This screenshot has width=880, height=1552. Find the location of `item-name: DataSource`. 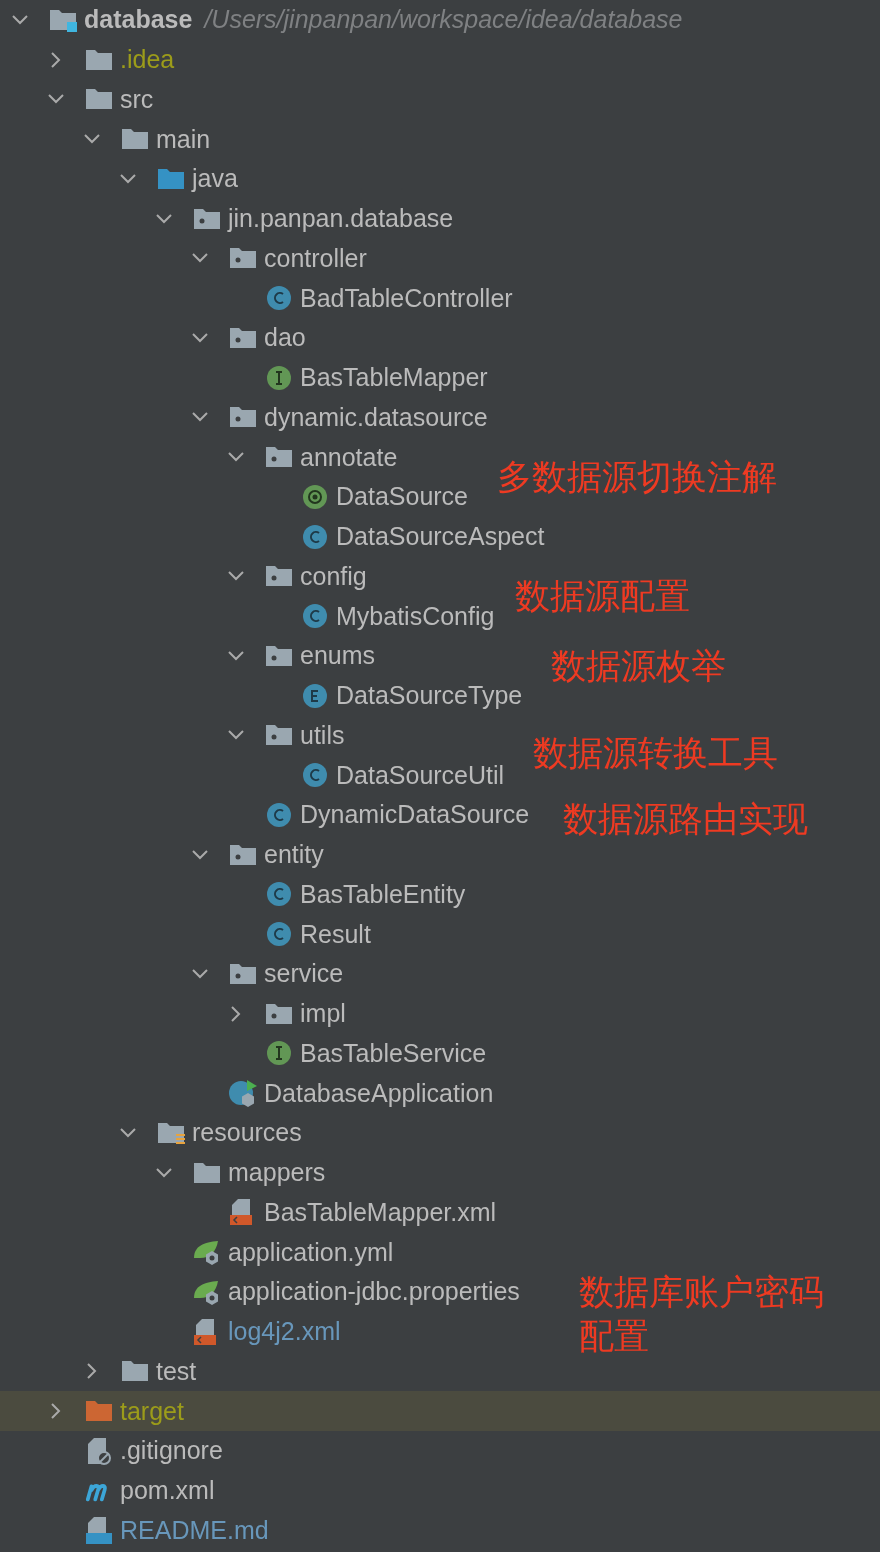

item-name: DataSource is located at coordinates (402, 497).